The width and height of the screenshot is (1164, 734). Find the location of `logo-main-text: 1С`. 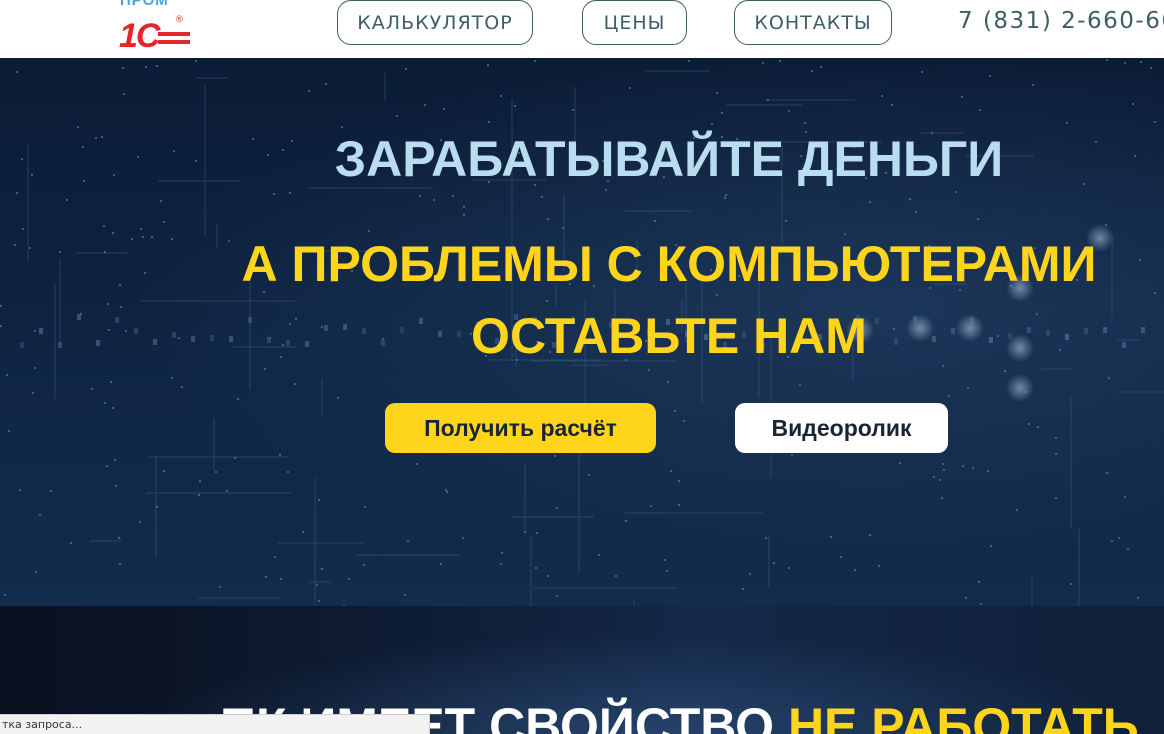

logo-main-text: 1С is located at coordinates (140, 35).